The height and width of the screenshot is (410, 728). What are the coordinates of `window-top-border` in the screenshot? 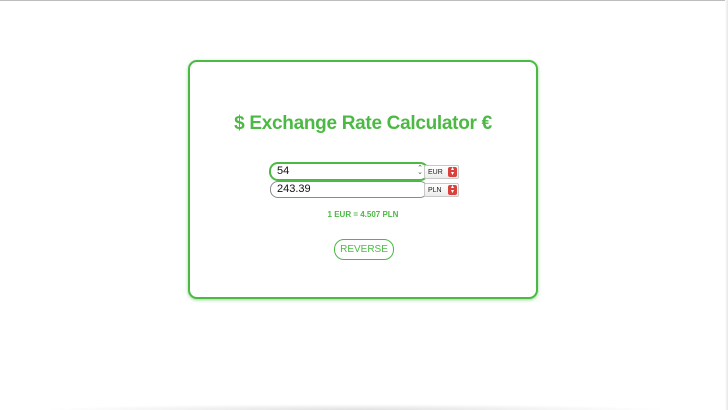 It's located at (364, 0).